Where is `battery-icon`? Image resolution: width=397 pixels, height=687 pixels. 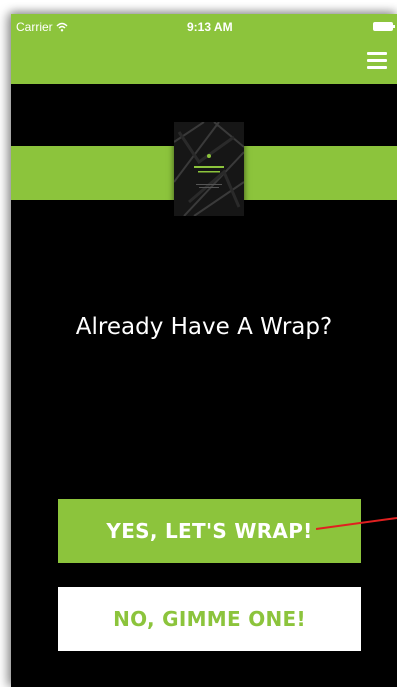
battery-icon is located at coordinates (384, 26).